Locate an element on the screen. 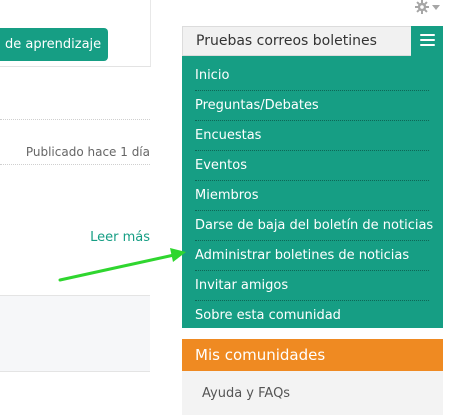 The width and height of the screenshot is (475, 415). hamburger-menu-icon is located at coordinates (427, 41).